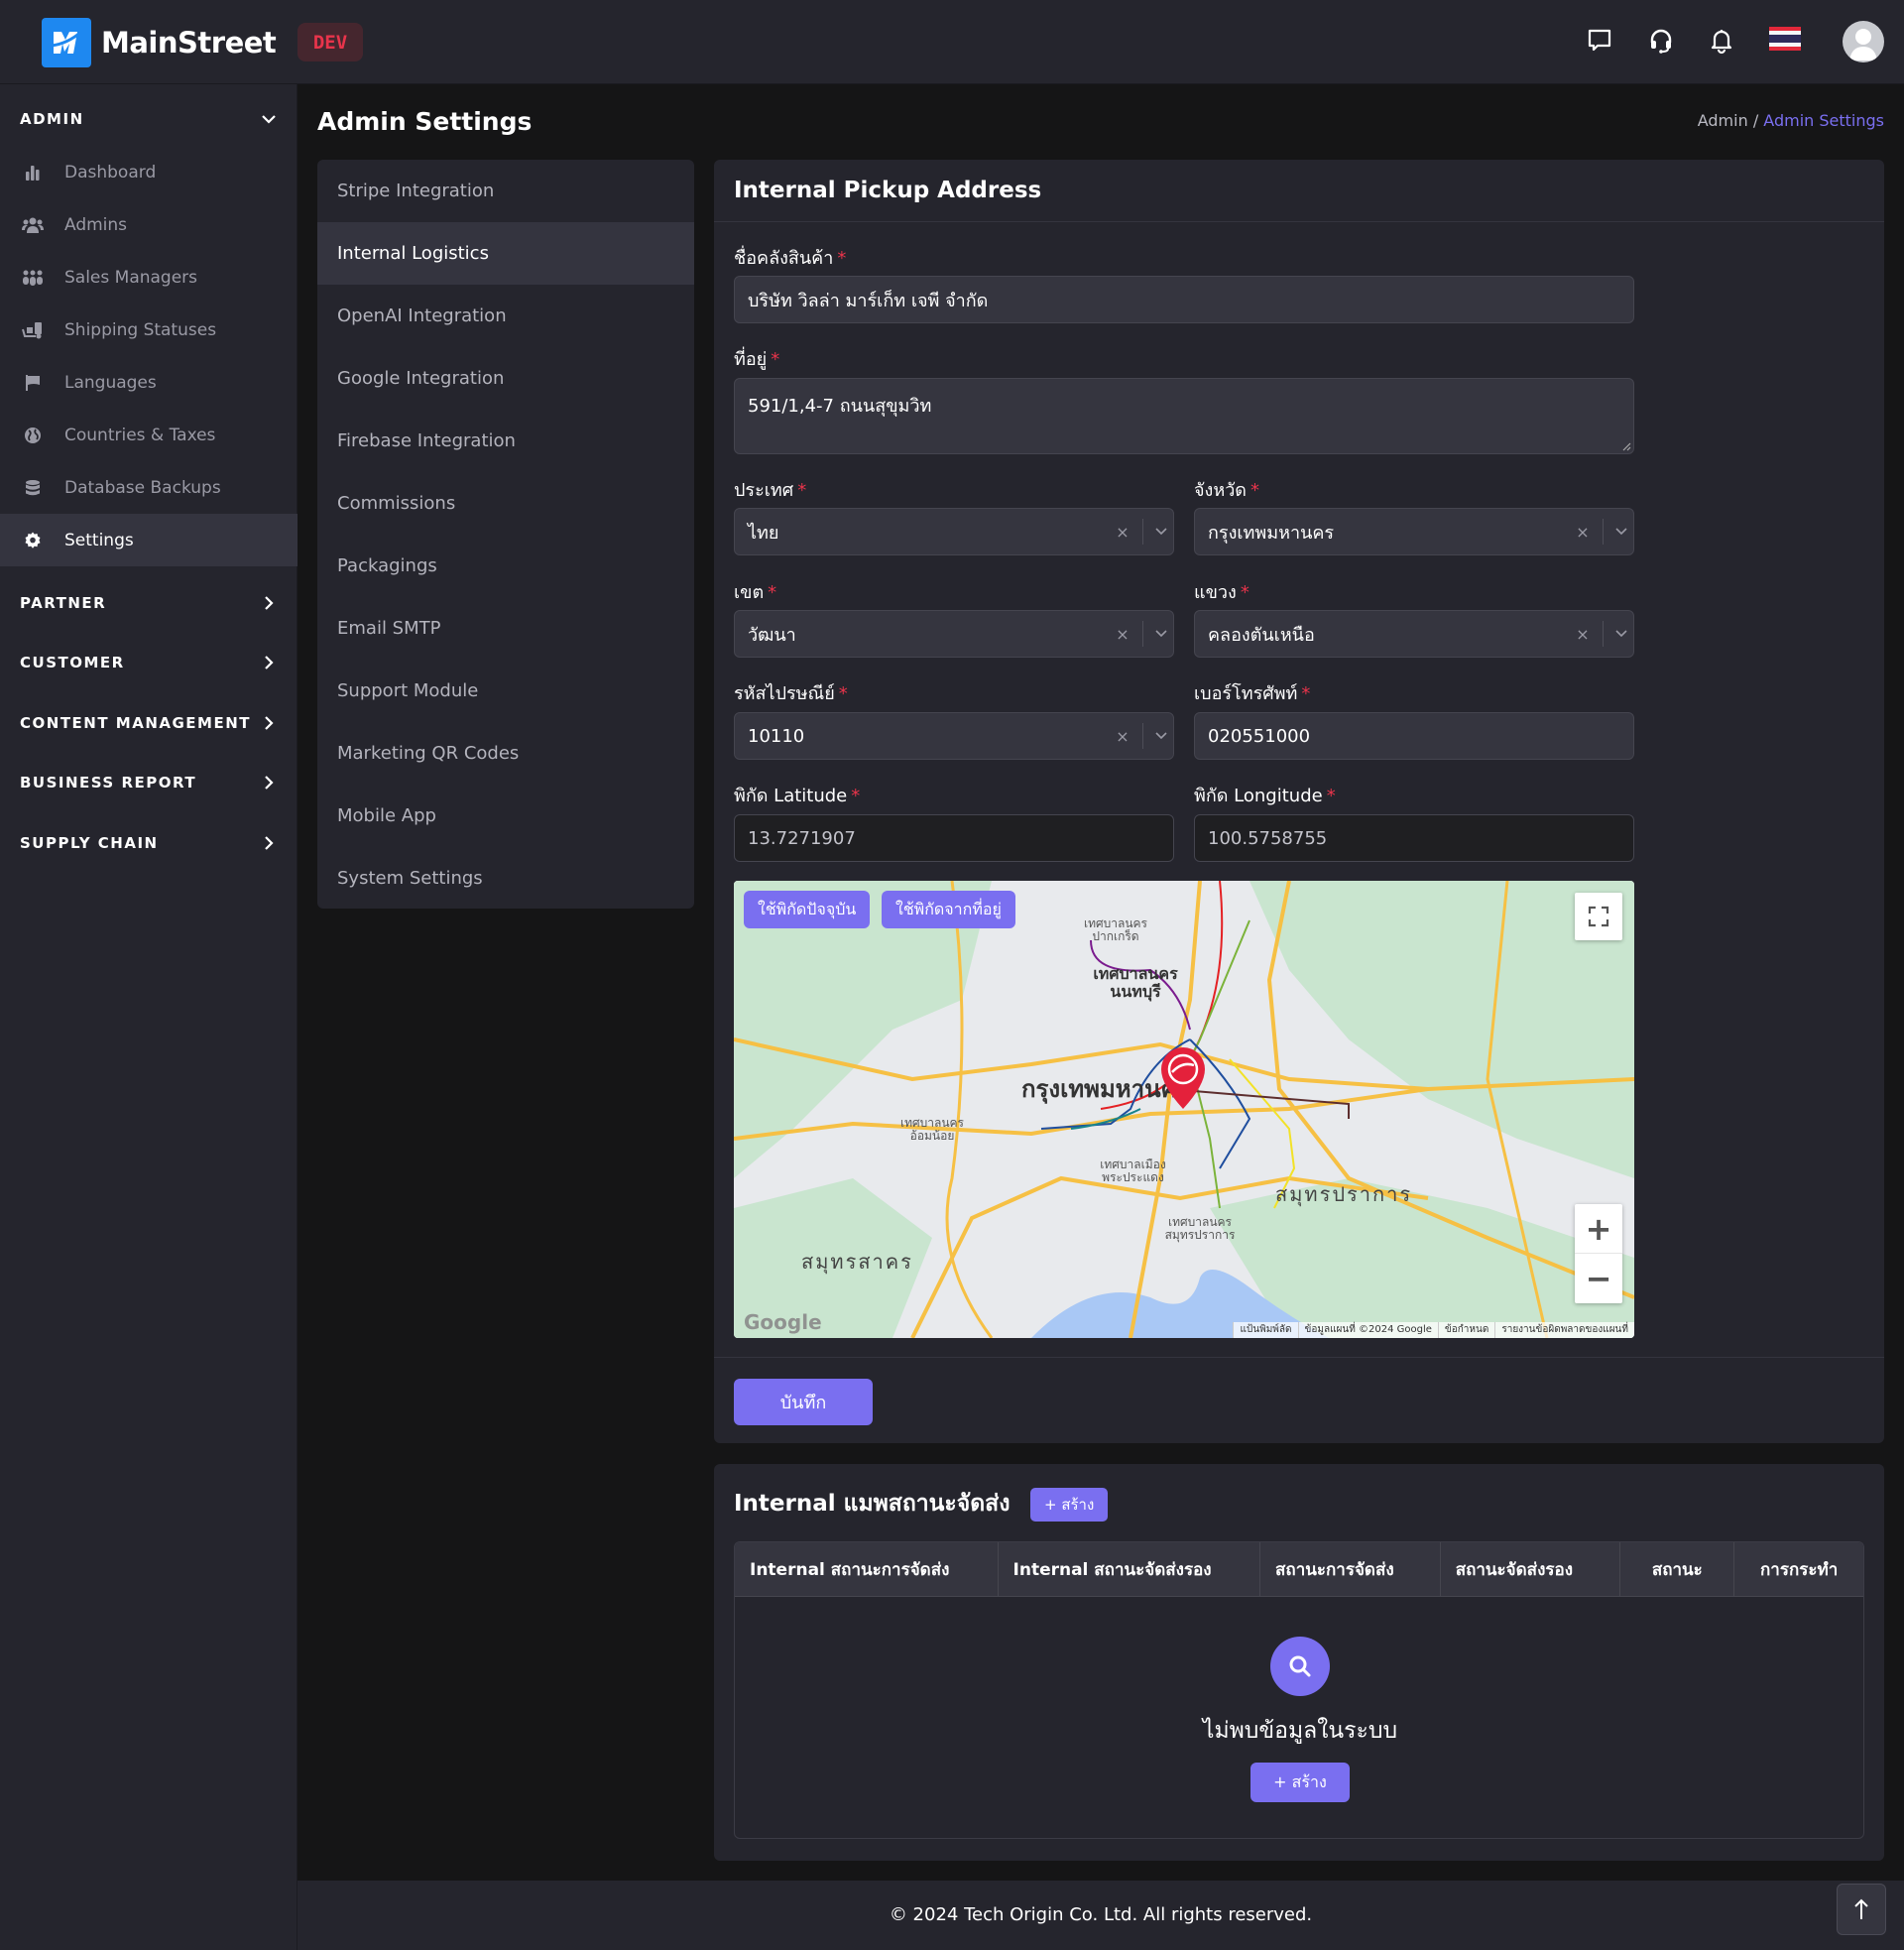 Image resolution: width=1904 pixels, height=1950 pixels. Describe the element at coordinates (1661, 41) in the screenshot. I see `headset-icon` at that location.